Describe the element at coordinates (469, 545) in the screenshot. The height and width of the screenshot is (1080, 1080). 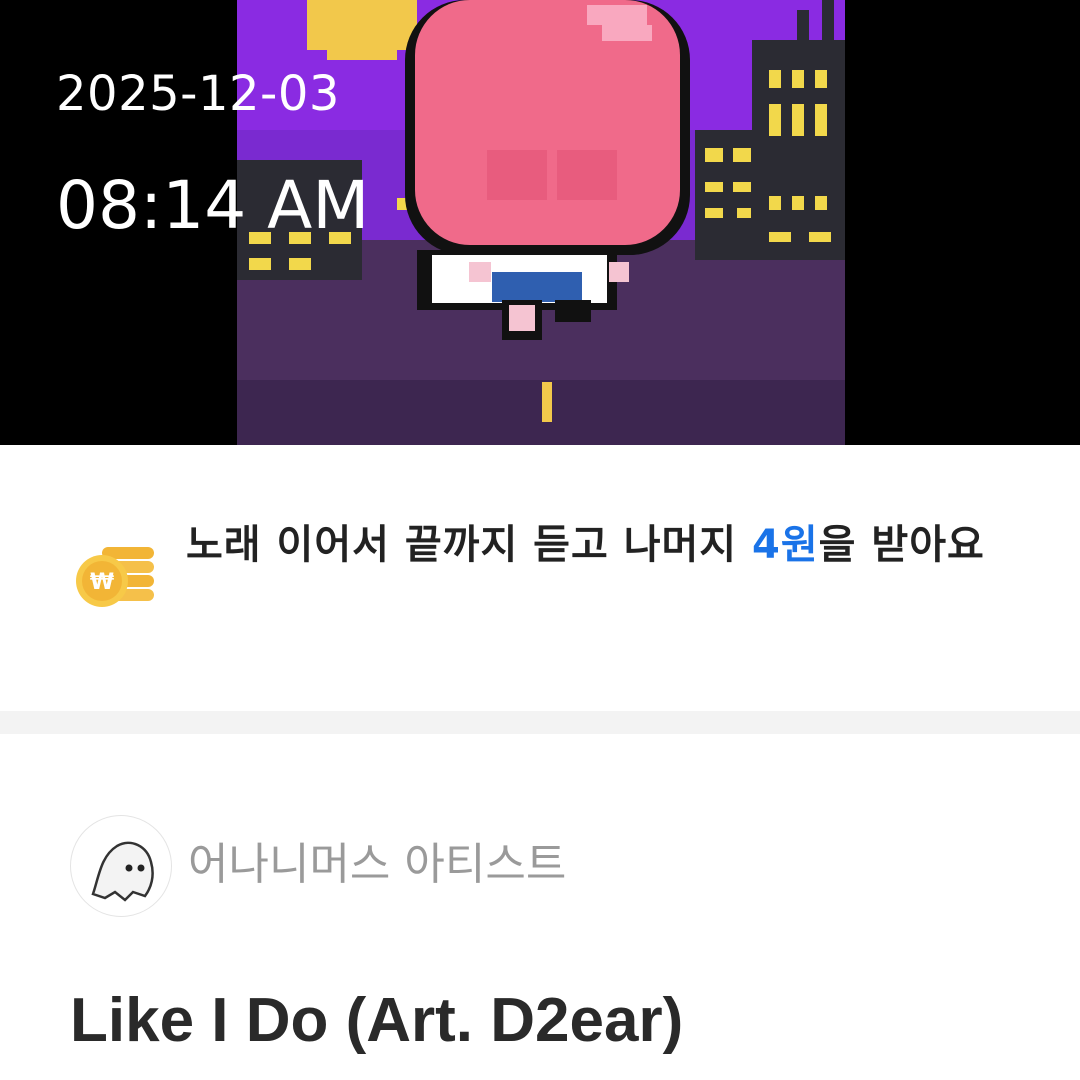
I see `reward-text-before: 노래 이어서 끝까지 듣고 나머지` at that location.